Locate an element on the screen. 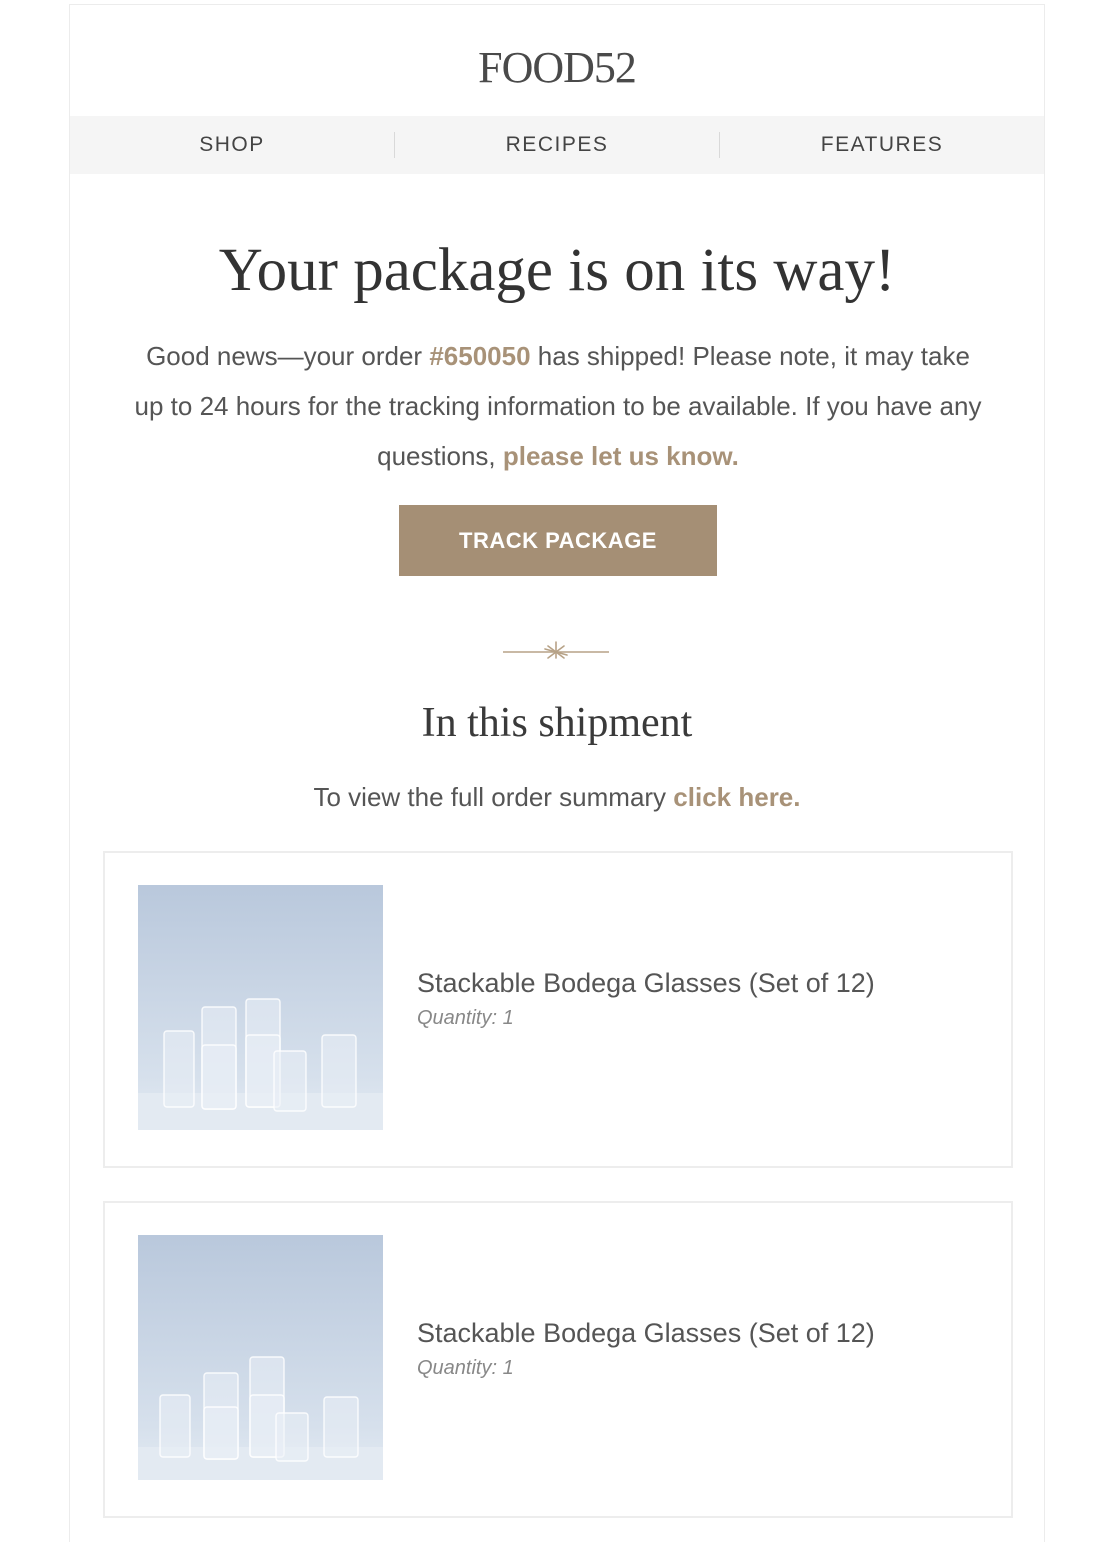  contact-link: please let us know. is located at coordinates (621, 456).